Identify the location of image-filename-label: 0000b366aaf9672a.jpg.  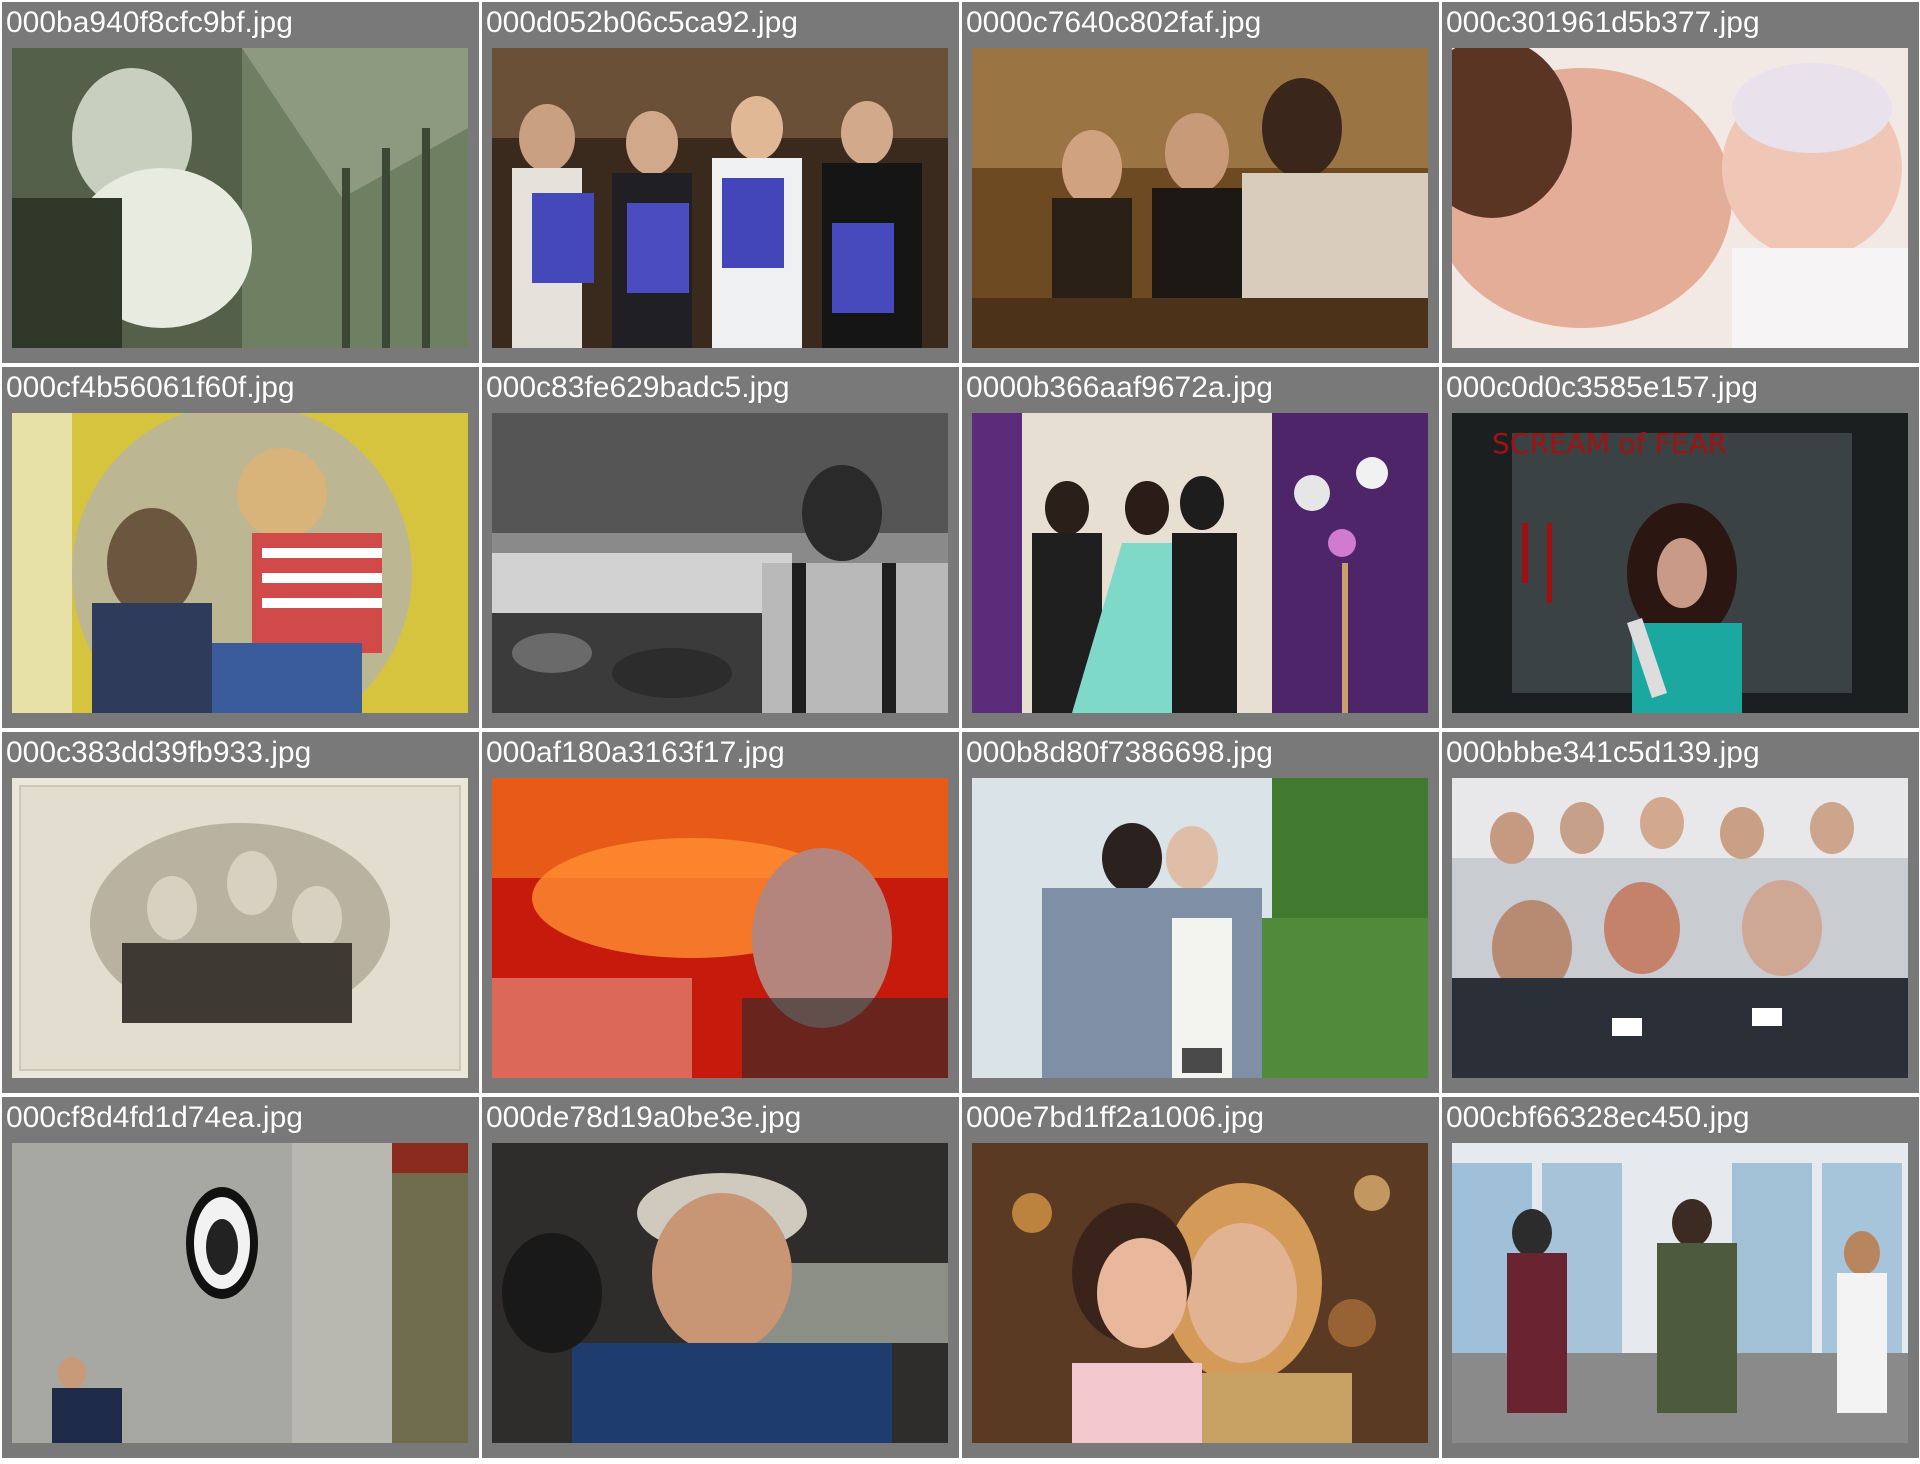
(1119, 387).